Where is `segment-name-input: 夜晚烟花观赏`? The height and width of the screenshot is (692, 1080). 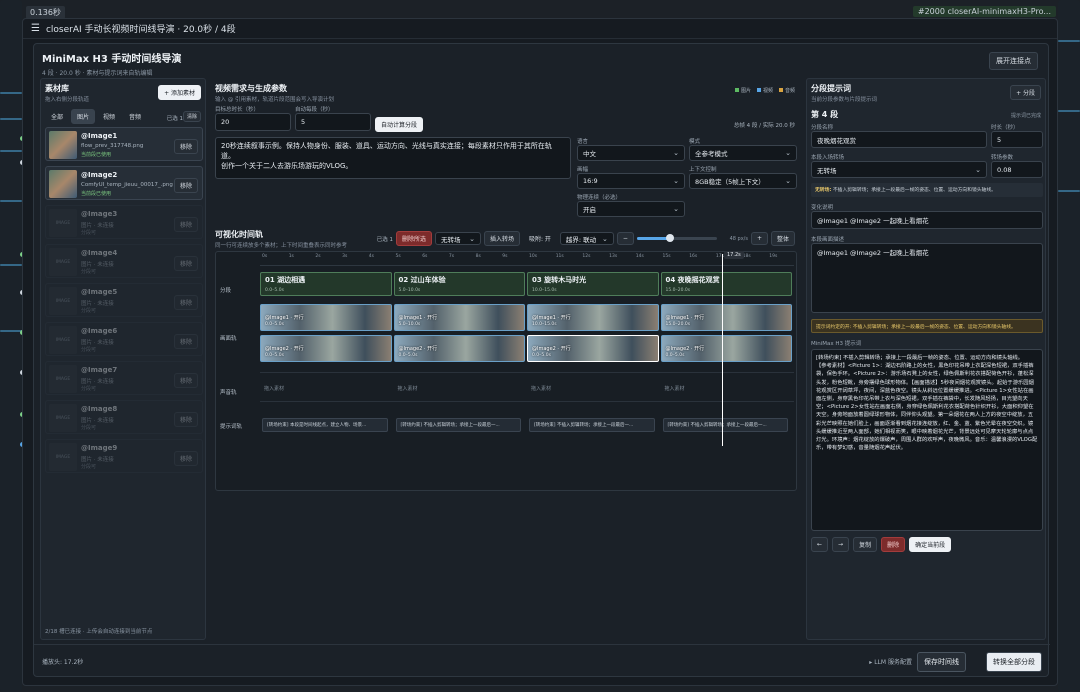
segment-name-input: 夜晚烟花观赏 is located at coordinates (899, 139).